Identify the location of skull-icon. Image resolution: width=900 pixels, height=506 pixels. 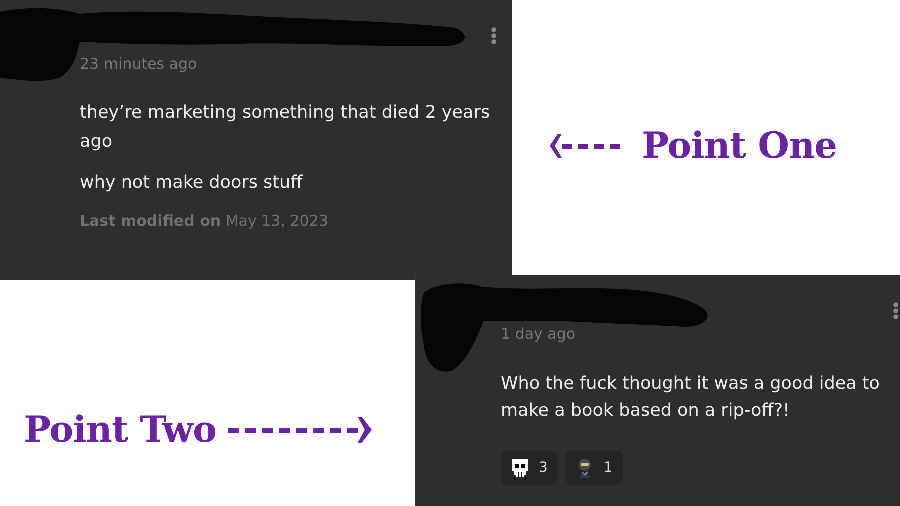
(520, 468).